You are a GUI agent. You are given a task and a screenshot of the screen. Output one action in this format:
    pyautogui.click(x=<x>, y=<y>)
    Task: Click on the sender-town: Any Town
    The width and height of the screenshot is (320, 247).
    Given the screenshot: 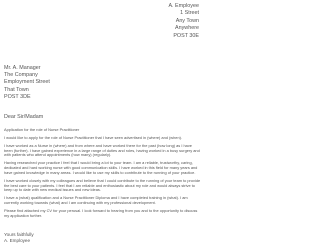 What is the action you would take?
    pyautogui.click(x=187, y=20)
    